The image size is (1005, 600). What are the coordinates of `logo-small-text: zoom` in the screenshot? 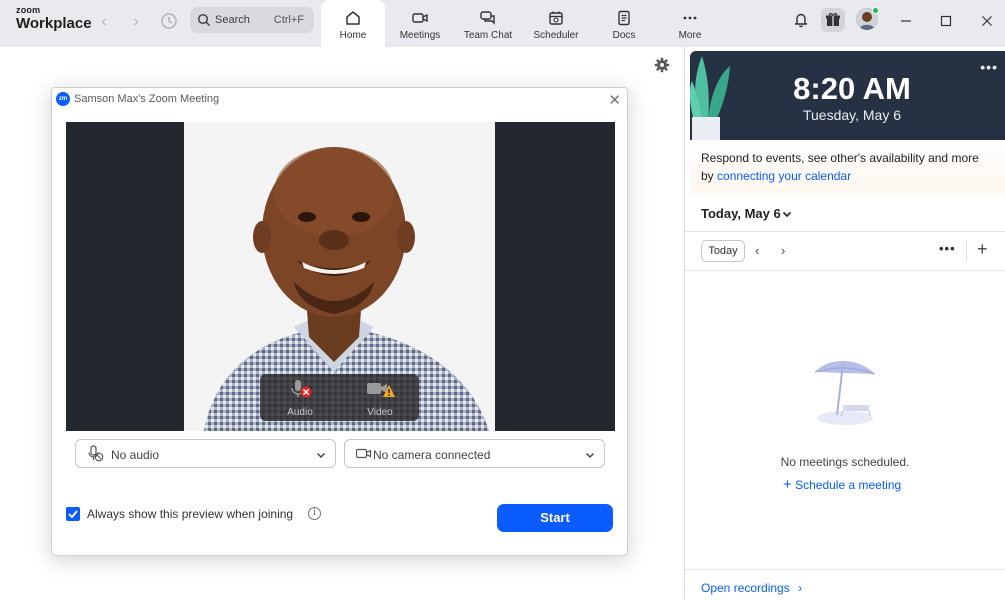 It's located at (28, 10).